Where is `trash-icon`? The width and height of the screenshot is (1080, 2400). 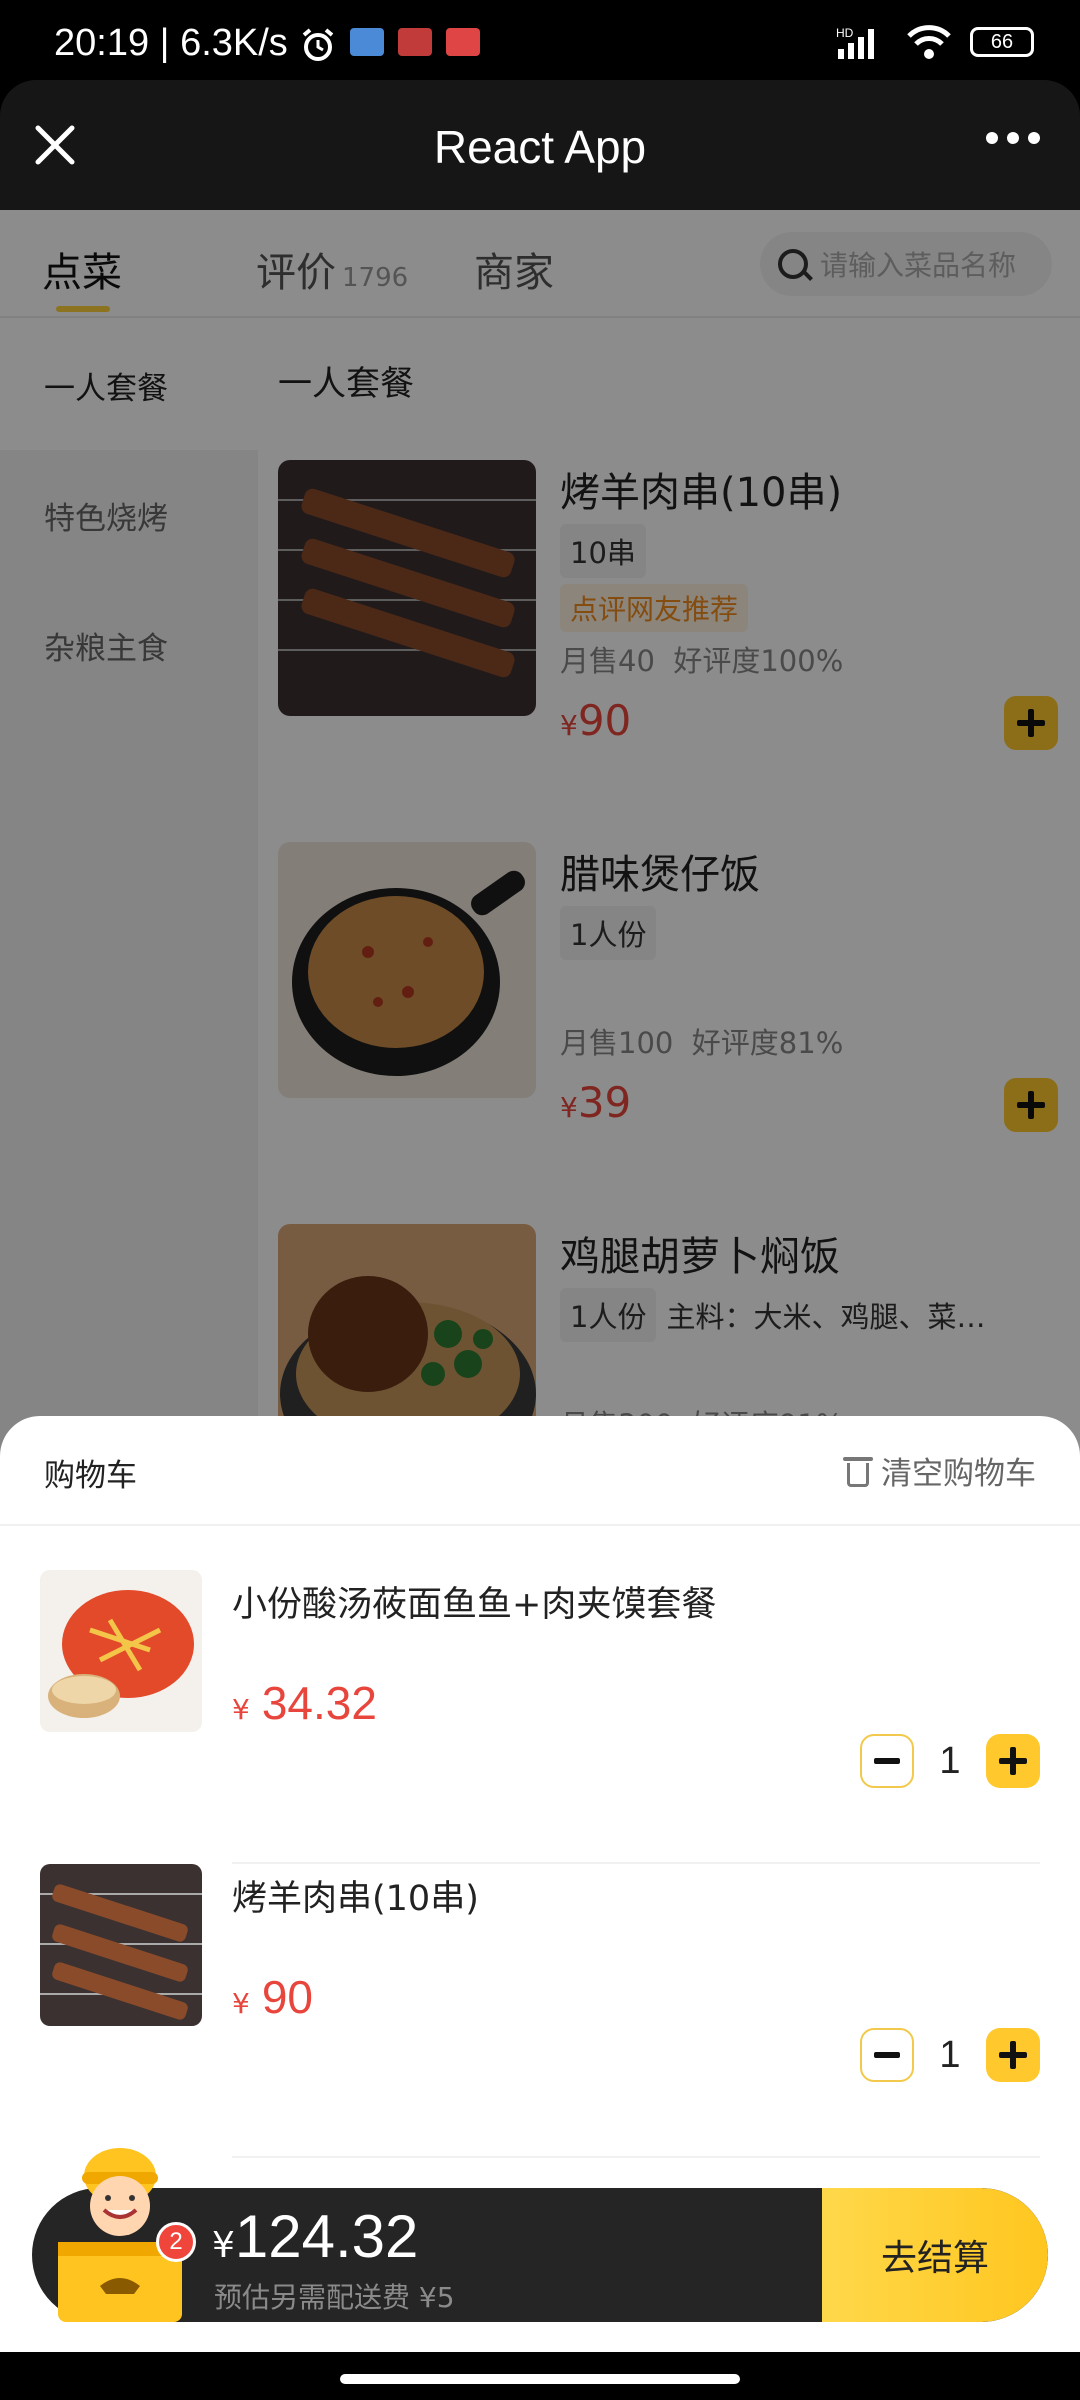 trash-icon is located at coordinates (858, 1471).